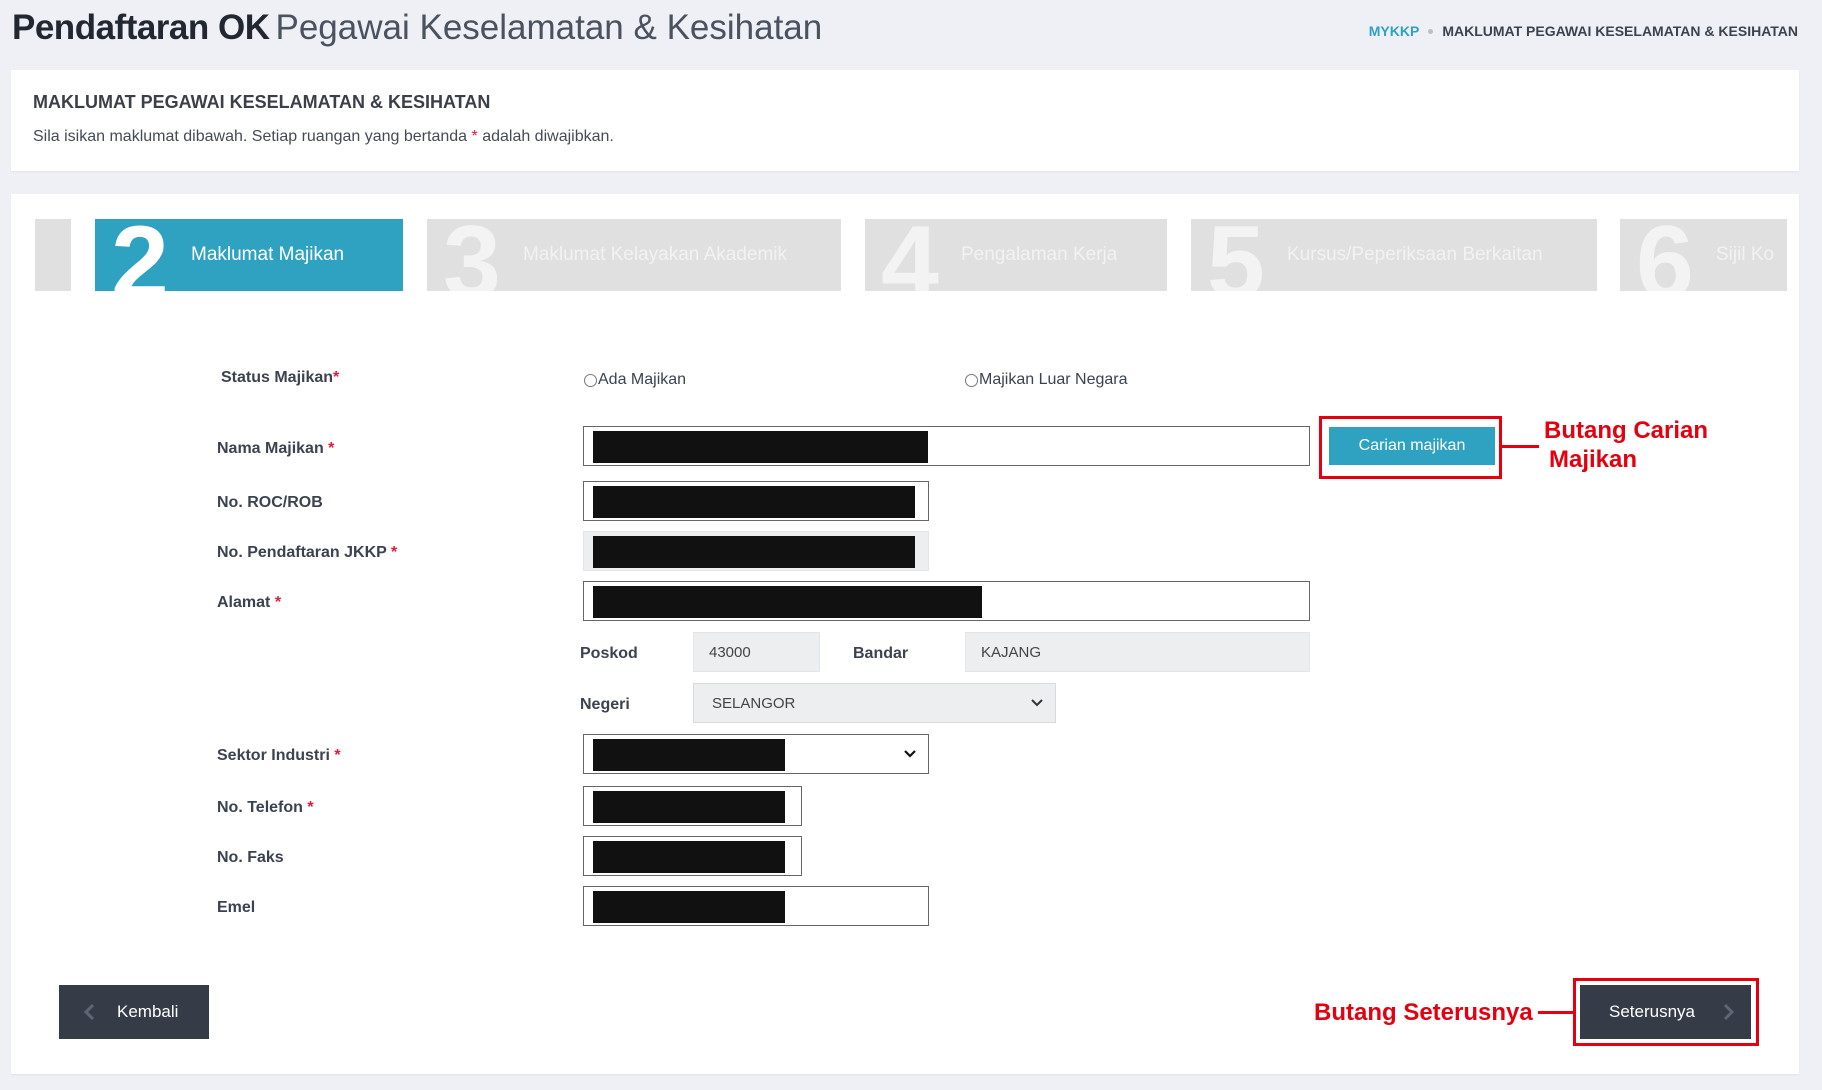 The image size is (1822, 1090). What do you see at coordinates (881, 653) in the screenshot?
I see `bandar-label: Bandar` at bounding box center [881, 653].